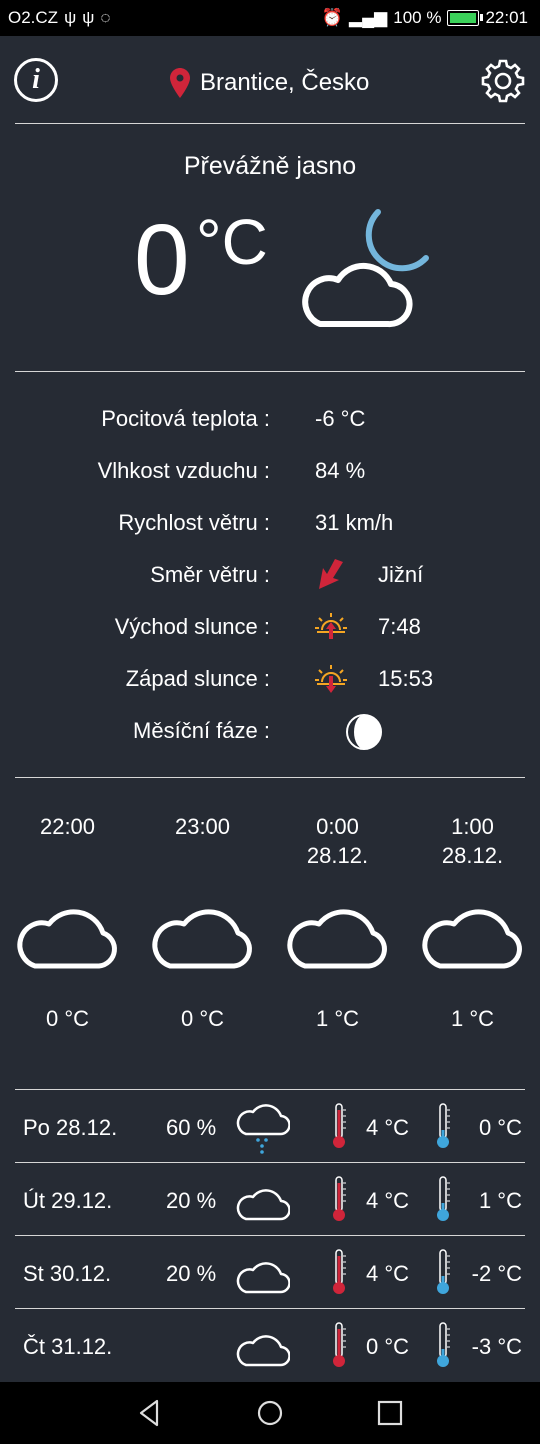 The image size is (540, 1444). Describe the element at coordinates (390, 1413) in the screenshot. I see `recents-icon` at that location.